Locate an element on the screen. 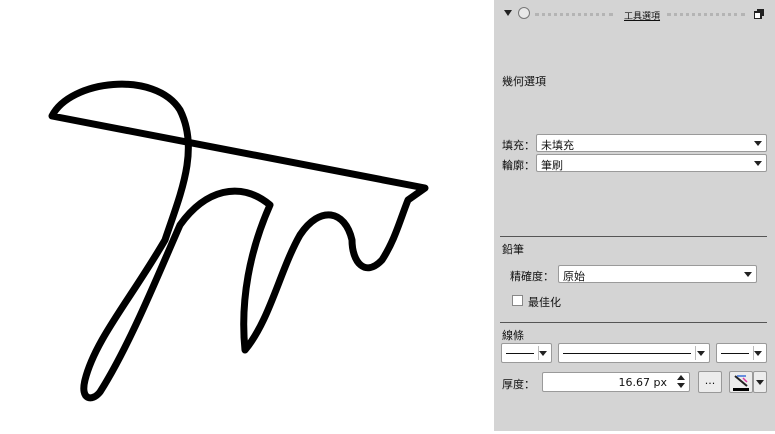 Image resolution: width=775 pixels, height=434 pixels. pen-color-icon is located at coordinates (741, 383).